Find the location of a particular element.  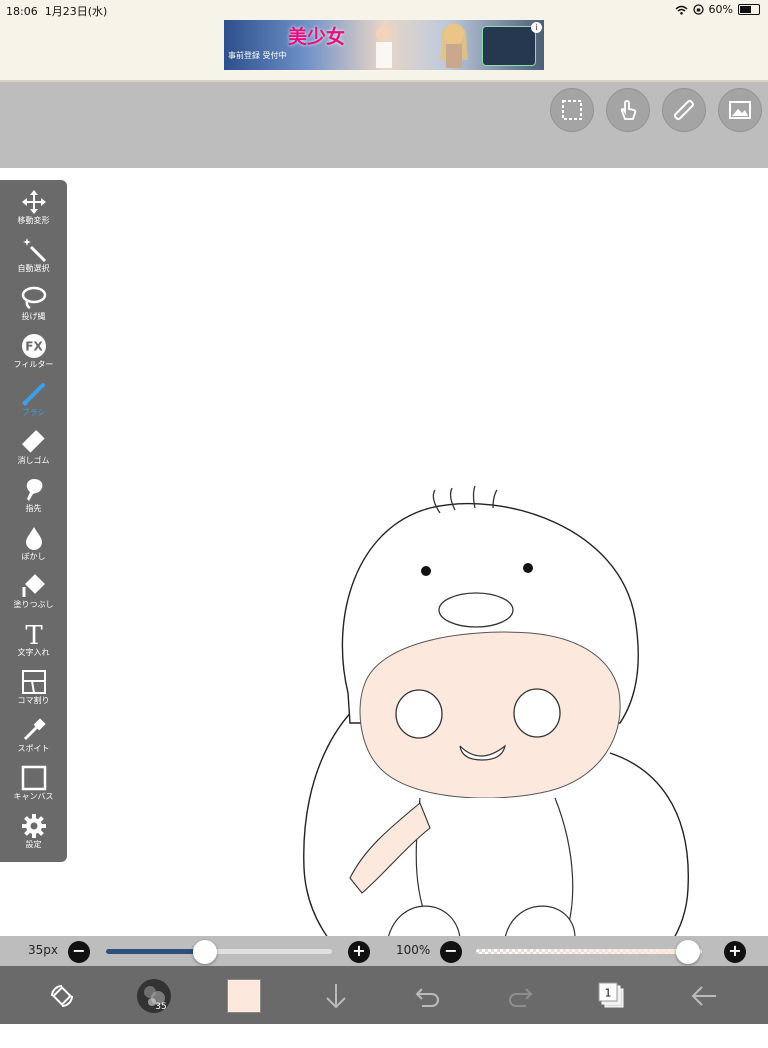

ad-title: 美少女 is located at coordinates (317, 37).